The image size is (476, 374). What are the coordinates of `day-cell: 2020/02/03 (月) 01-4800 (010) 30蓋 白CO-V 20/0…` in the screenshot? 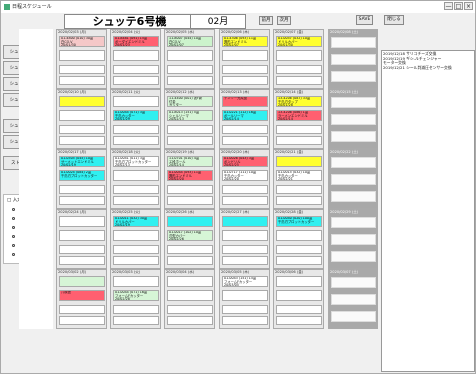 It's located at (81, 59).